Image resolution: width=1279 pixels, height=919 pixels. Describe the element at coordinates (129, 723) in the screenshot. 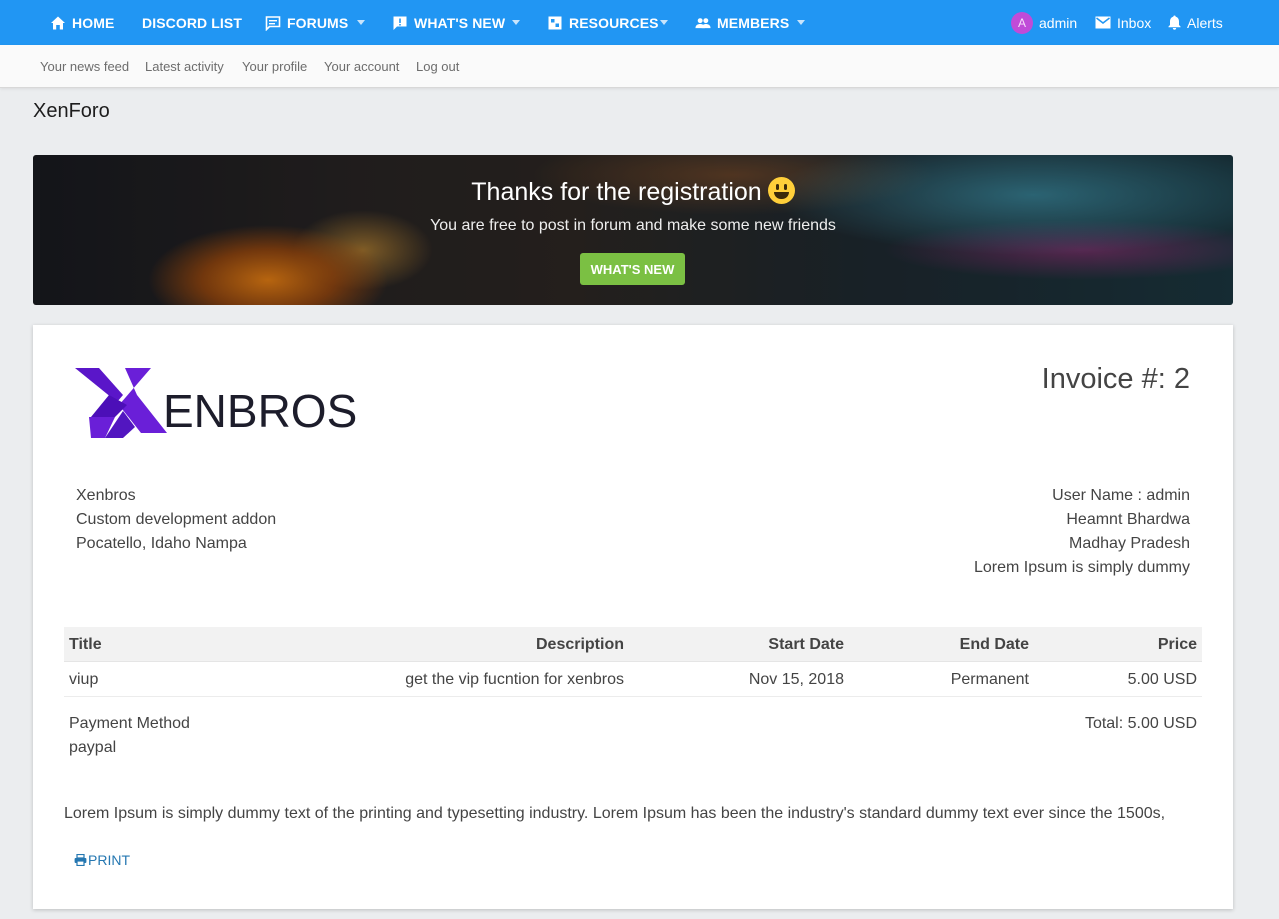

I see `payment-method-label: Payment Method` at that location.